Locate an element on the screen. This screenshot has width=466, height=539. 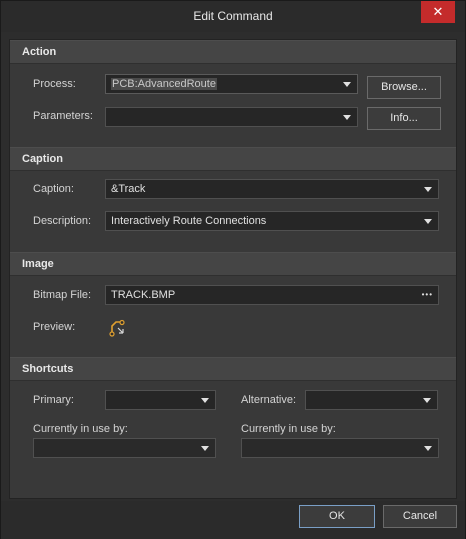
process-value: PCB:AdvancedRoute is located at coordinates (164, 84).